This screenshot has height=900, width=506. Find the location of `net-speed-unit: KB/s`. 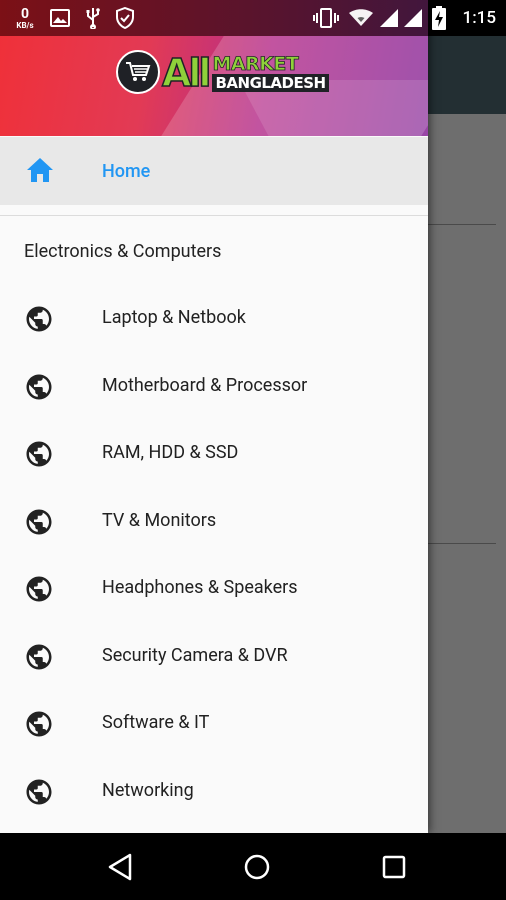

net-speed-unit: KB/s is located at coordinates (25, 25).